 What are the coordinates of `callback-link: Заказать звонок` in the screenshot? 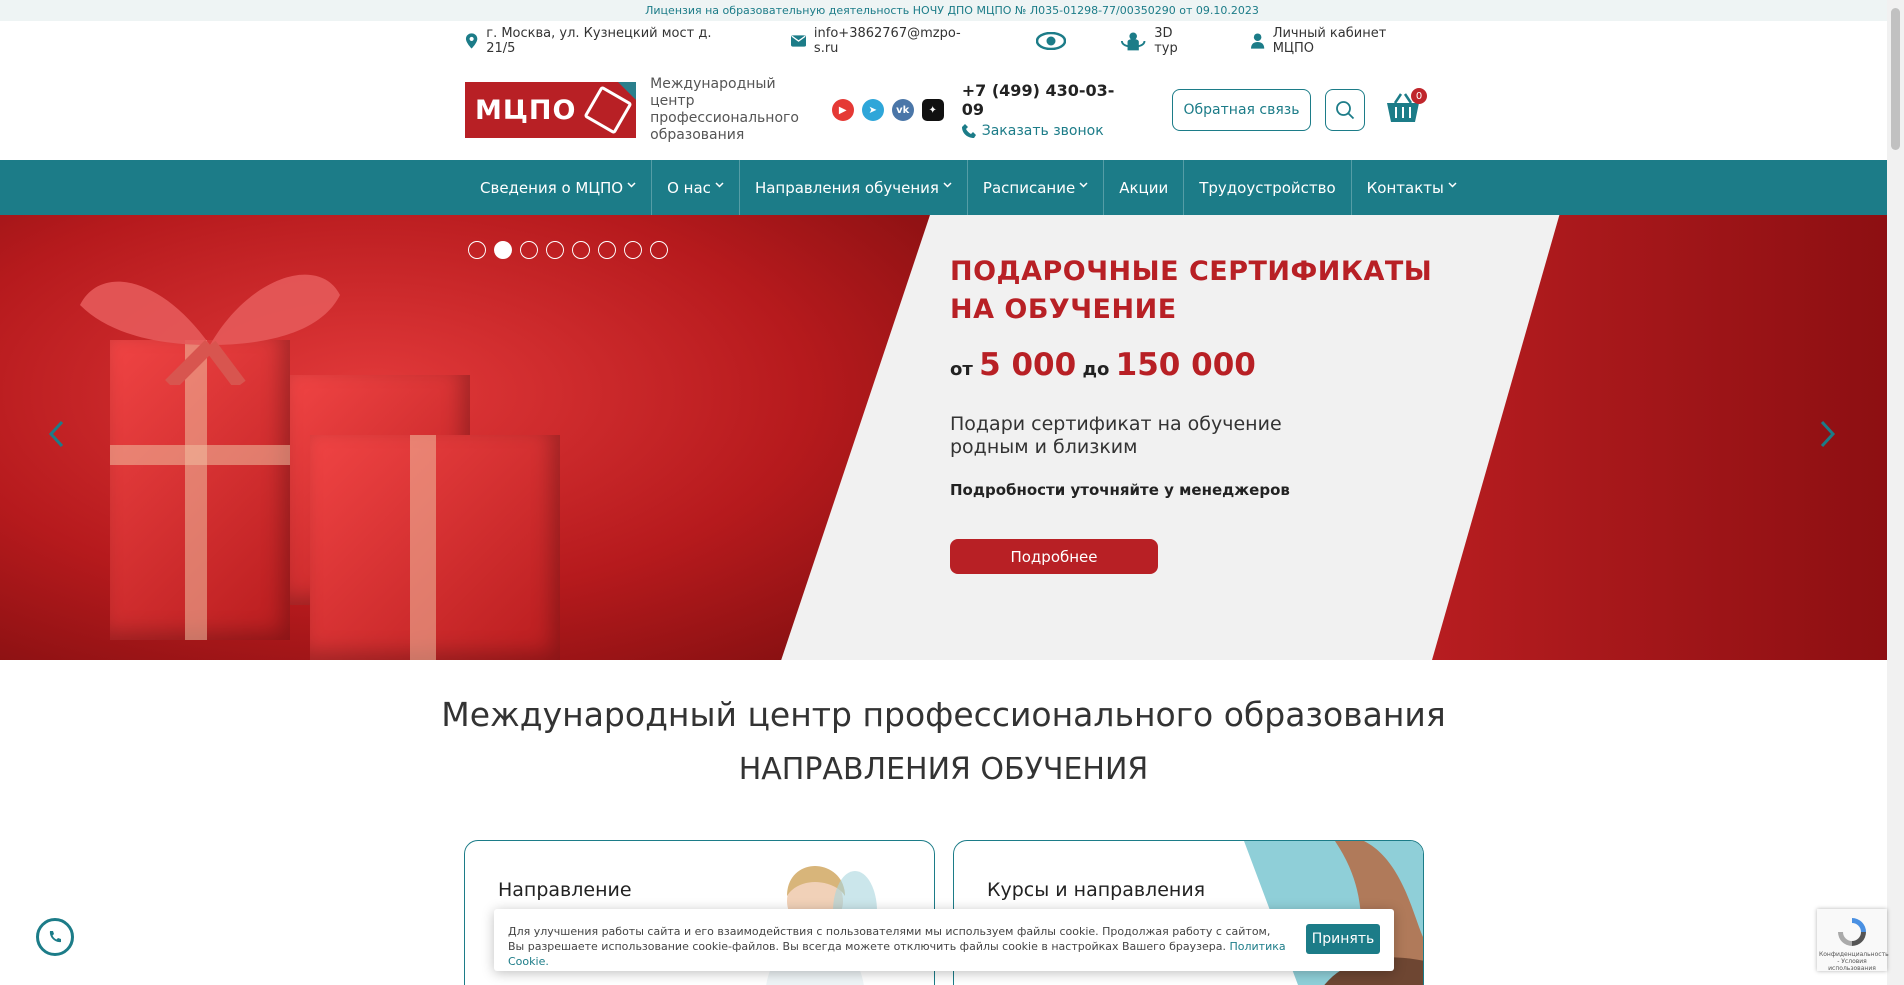 It's located at (1044, 131).